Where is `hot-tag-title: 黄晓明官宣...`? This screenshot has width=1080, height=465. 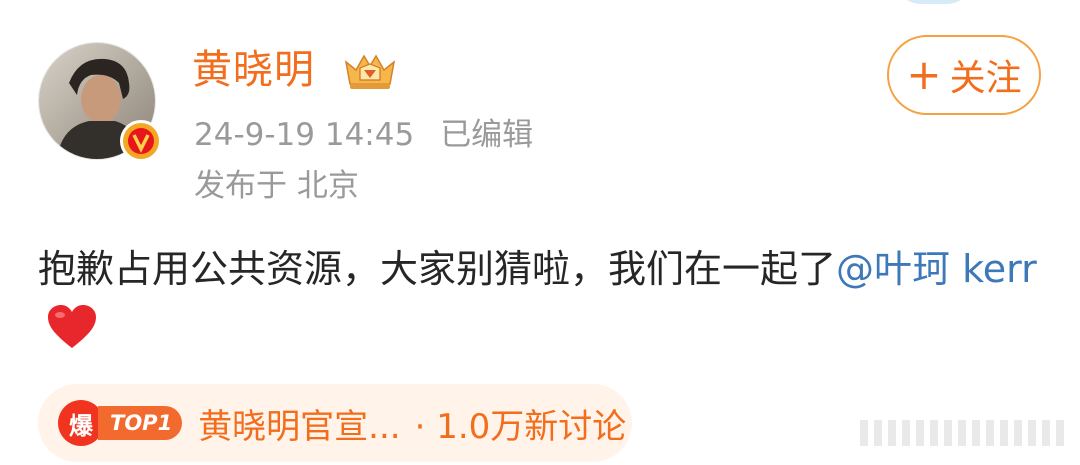 hot-tag-title: 黄晓明官宣... is located at coordinates (299, 426).